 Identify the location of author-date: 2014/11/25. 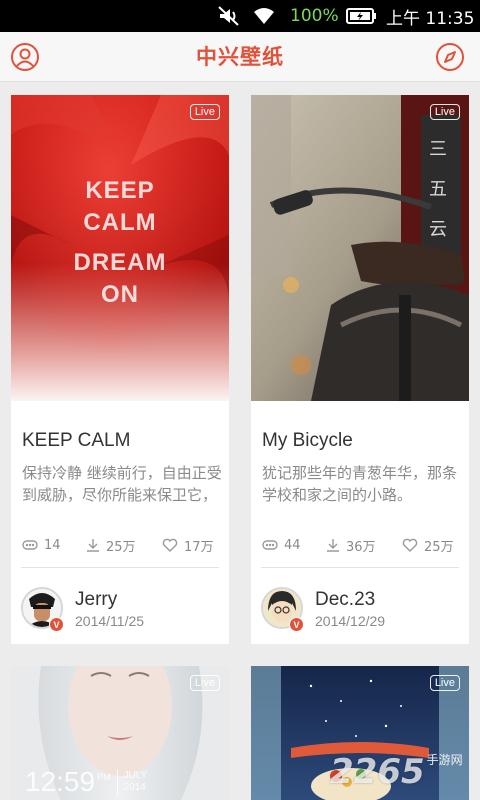
(110, 621).